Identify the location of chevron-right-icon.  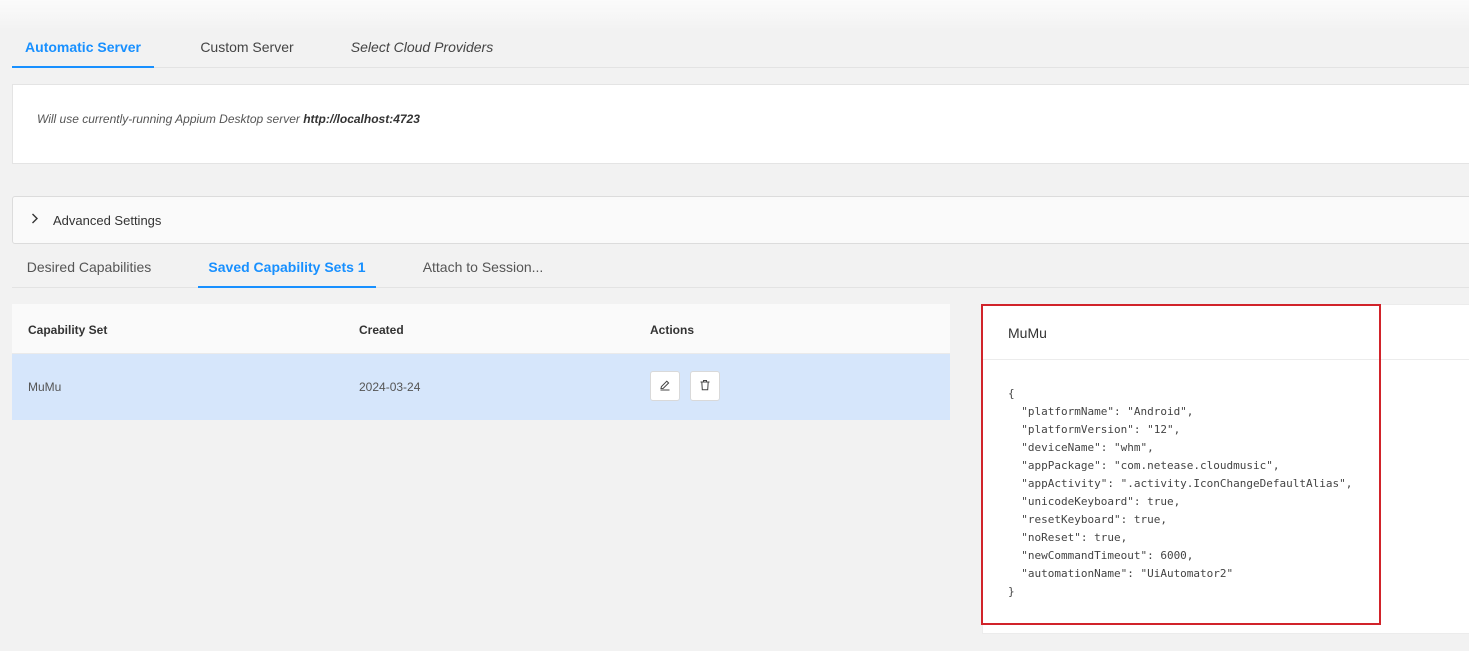
(35, 219).